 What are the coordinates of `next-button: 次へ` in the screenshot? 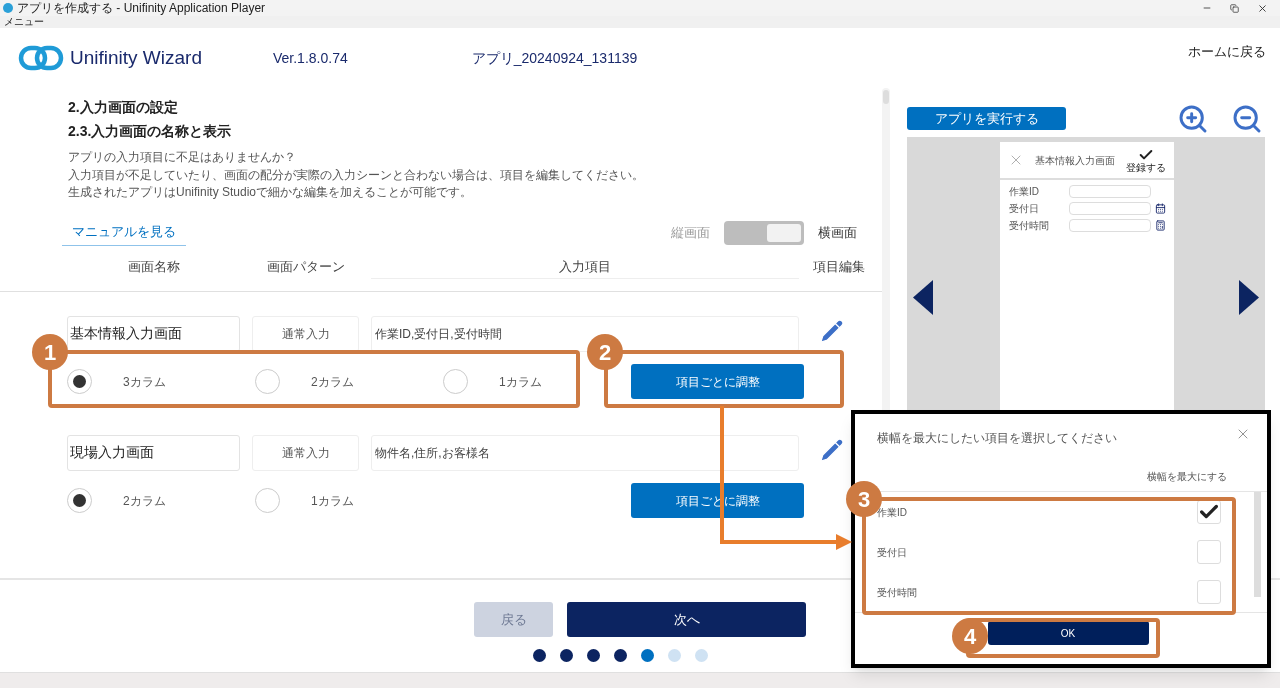 It's located at (686, 619).